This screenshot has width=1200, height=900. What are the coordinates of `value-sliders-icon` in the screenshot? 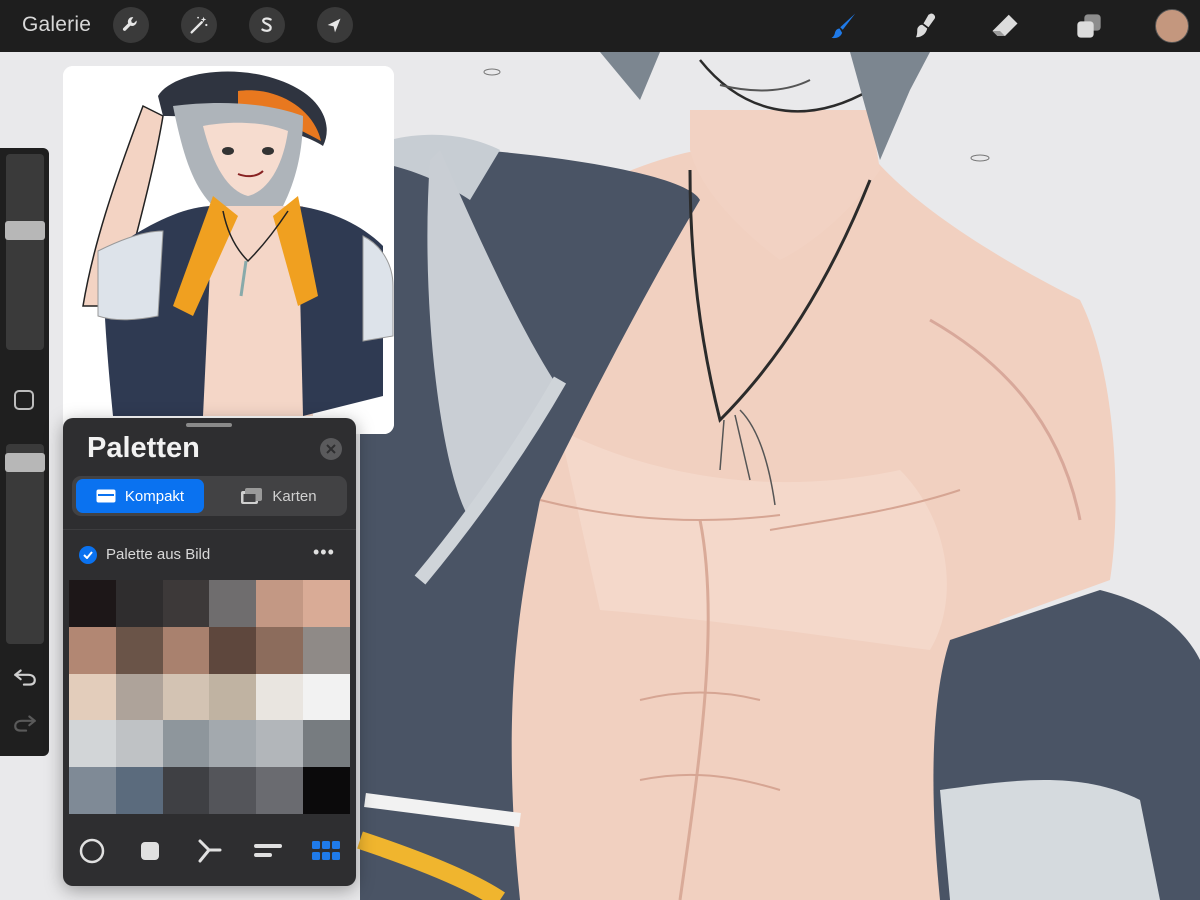 It's located at (268, 850).